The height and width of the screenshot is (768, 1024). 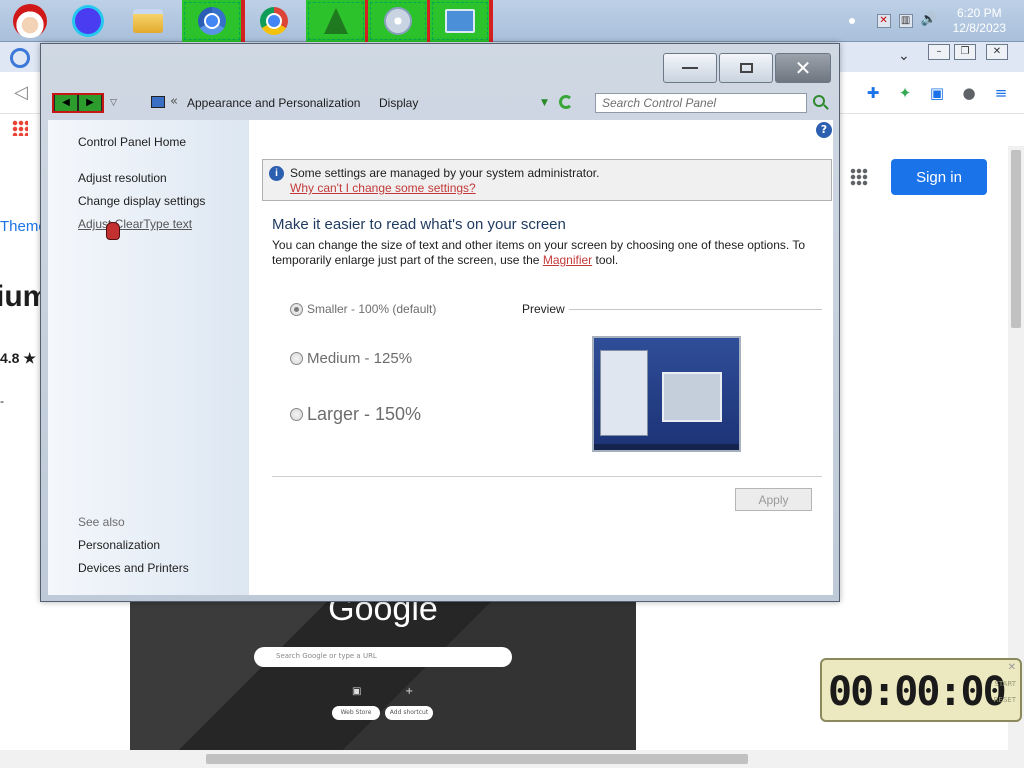 What do you see at coordinates (939, 52) in the screenshot?
I see `browser-minimize-button: –` at bounding box center [939, 52].